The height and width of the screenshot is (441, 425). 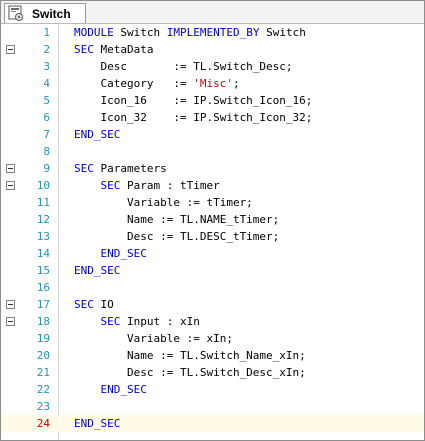 I want to click on code-text: Desc := TL.Switch_Desc;, so click(x=183, y=66).